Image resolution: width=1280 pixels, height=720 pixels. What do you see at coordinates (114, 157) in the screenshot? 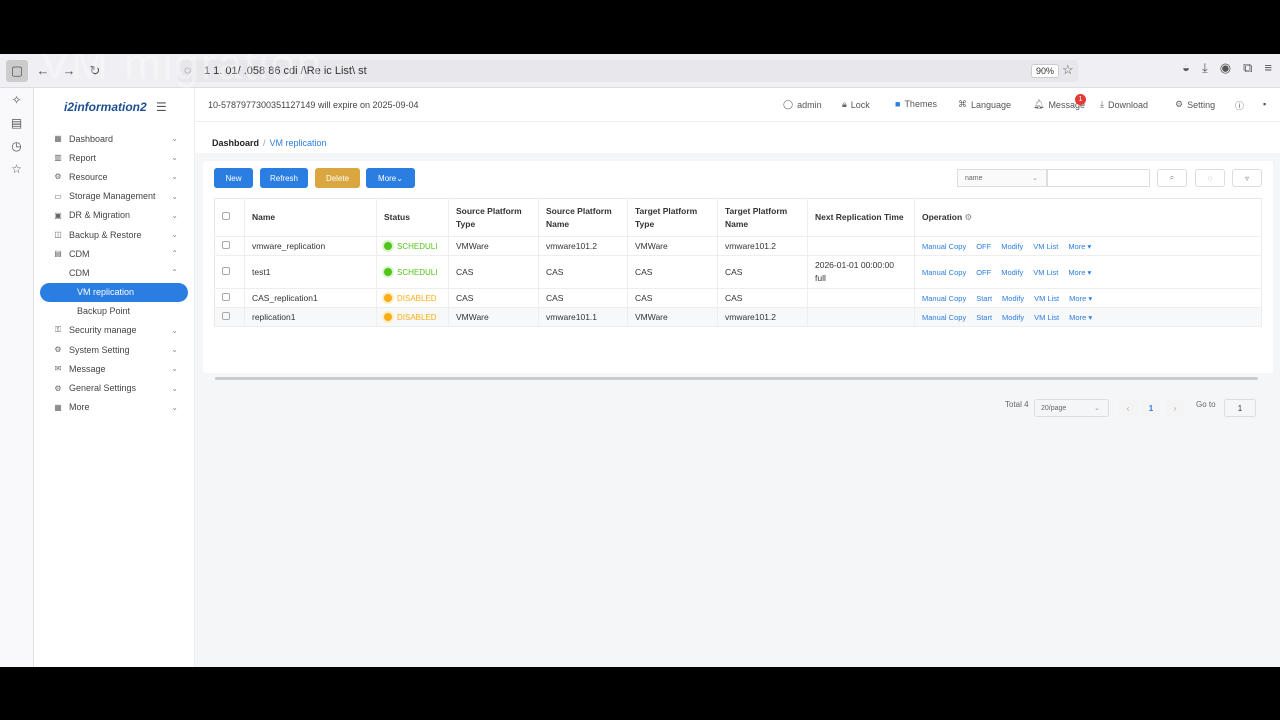
I see `sidebar-item-report: ▥ Report ⌄` at bounding box center [114, 157].